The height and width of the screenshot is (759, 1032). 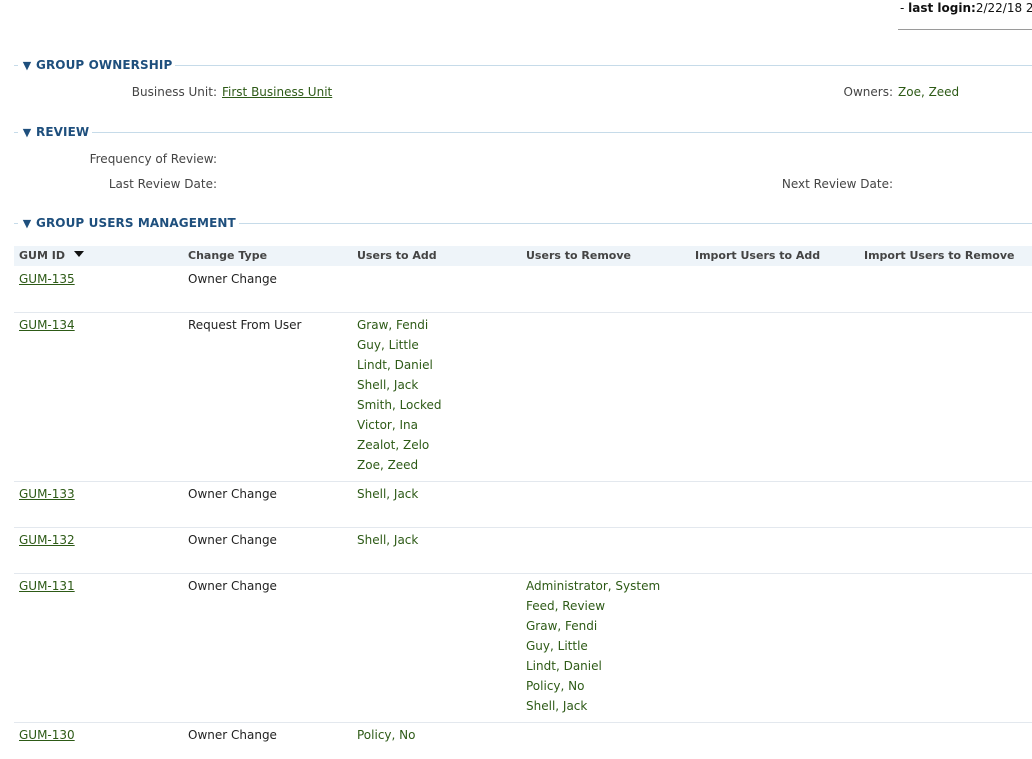 I want to click on column-header-import-users-to-remove: Import Users to Remove, so click(x=939, y=255).